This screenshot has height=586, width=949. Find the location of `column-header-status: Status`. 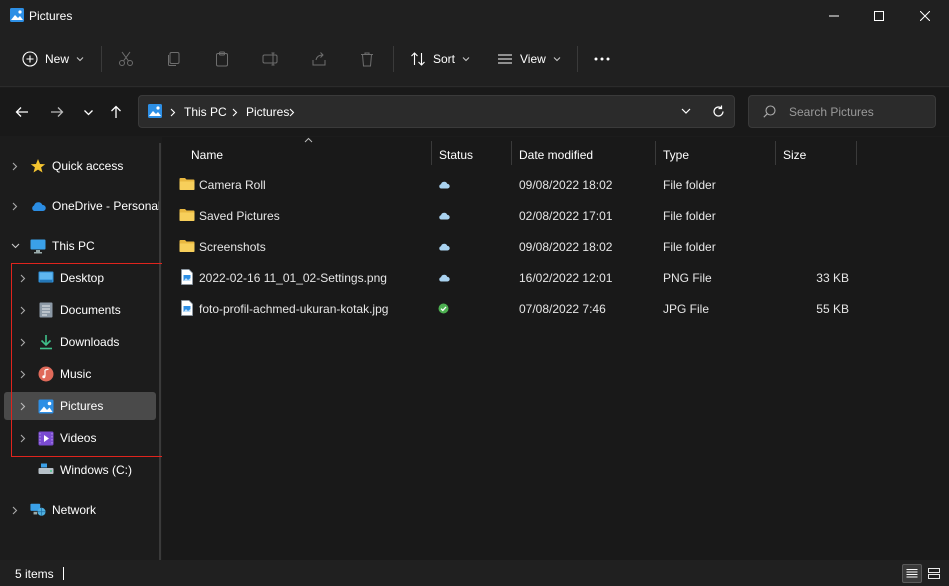

column-header-status: Status is located at coordinates (456, 155).